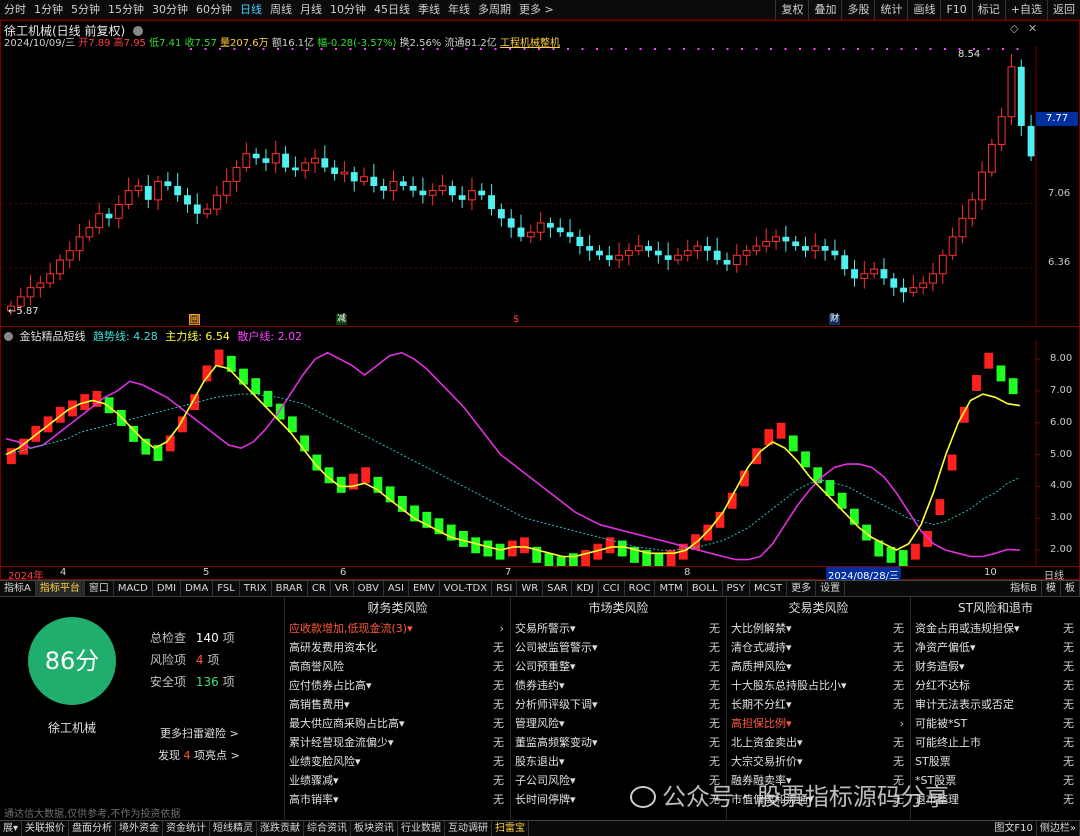 This screenshot has width=1080, height=836. I want to click on risk-item: 可能被*ST 无, so click(995, 723).